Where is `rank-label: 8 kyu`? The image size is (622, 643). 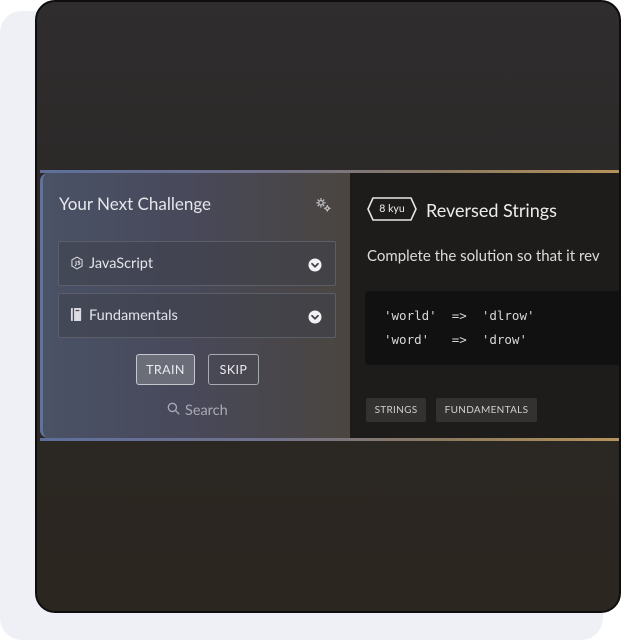 rank-label: 8 kyu is located at coordinates (392, 209).